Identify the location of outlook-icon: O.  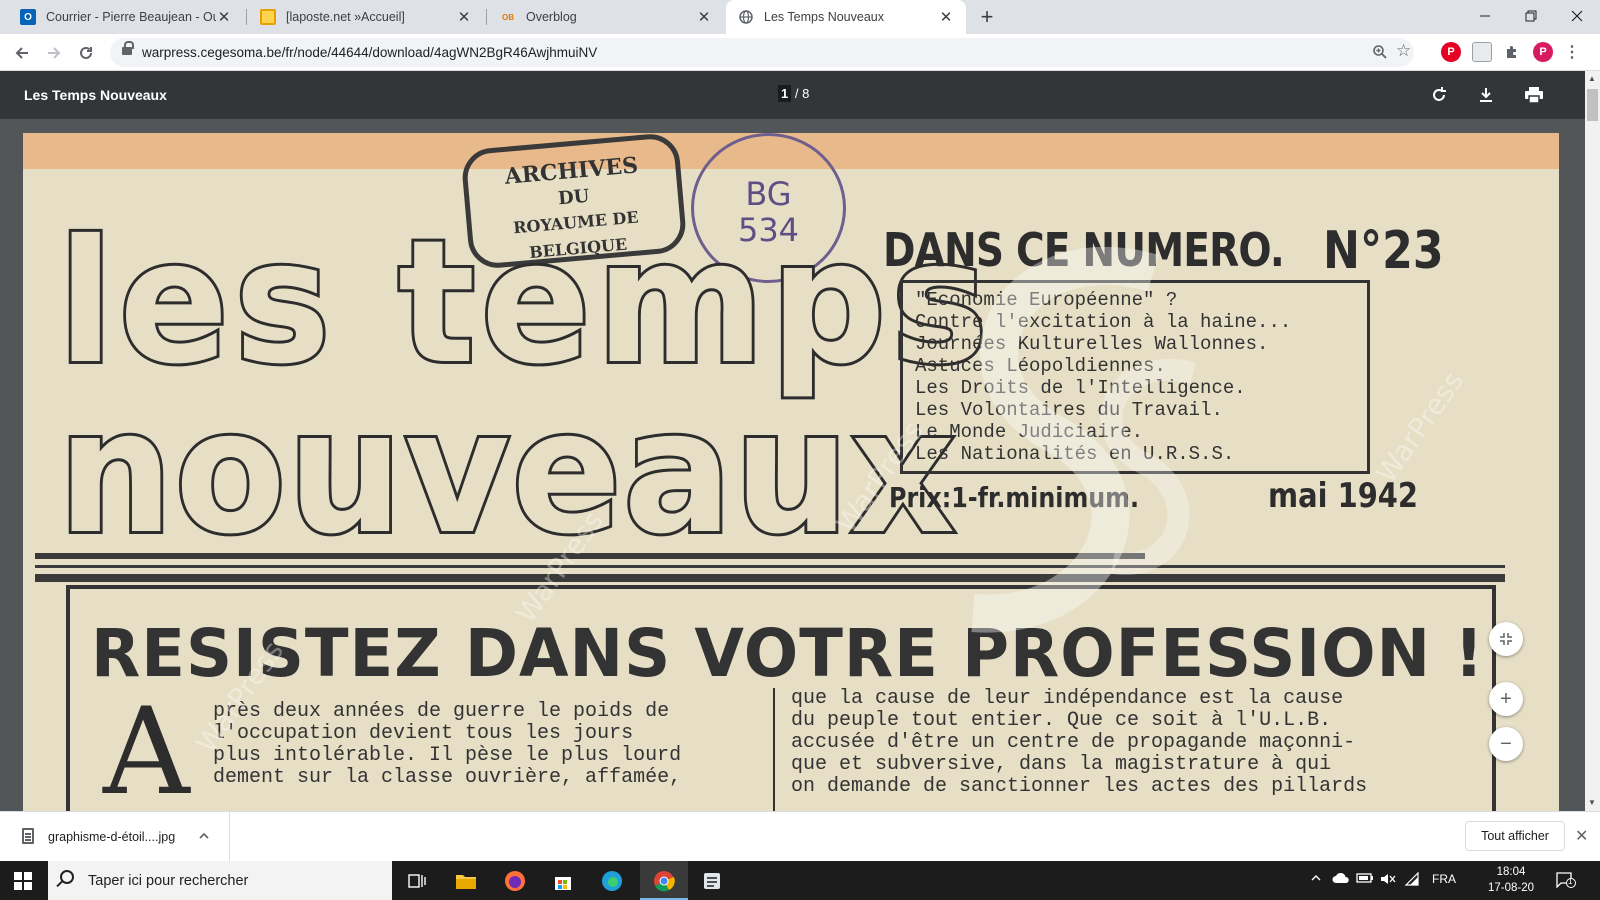
(28, 17).